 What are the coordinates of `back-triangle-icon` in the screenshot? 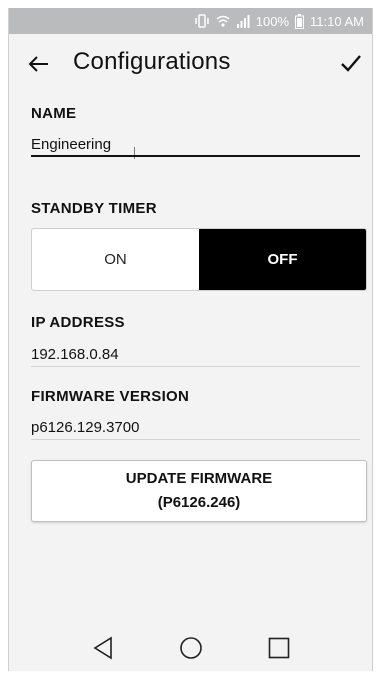 It's located at (103, 648).